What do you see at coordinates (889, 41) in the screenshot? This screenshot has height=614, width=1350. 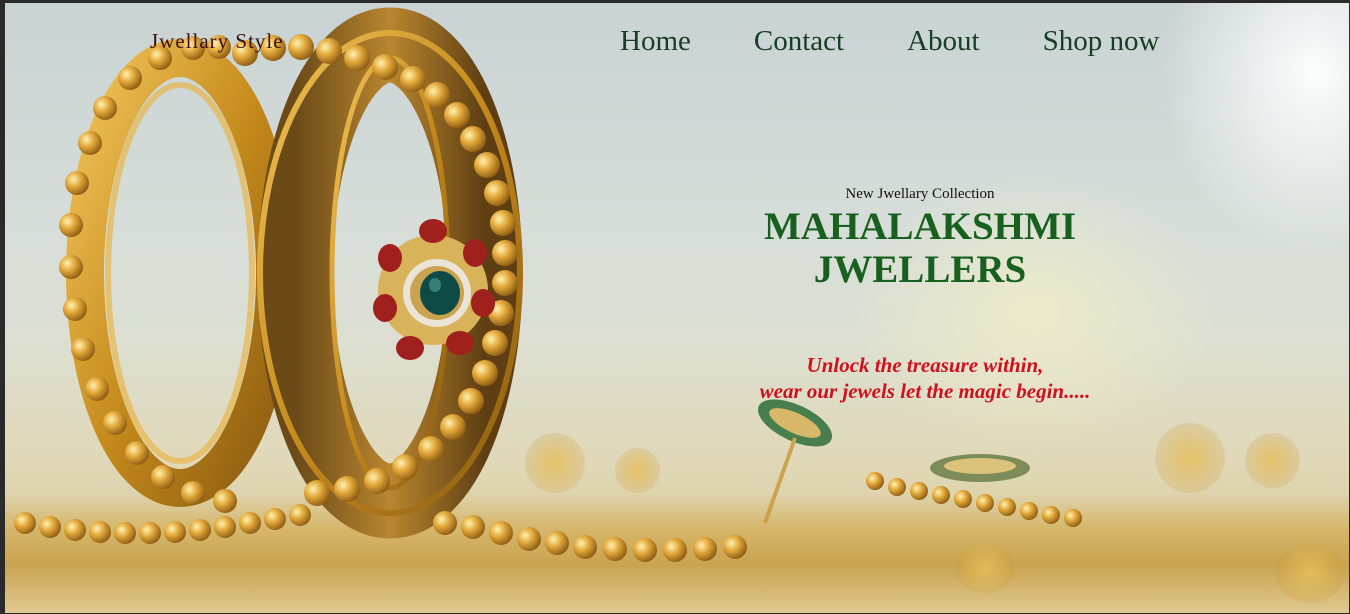 I see `main-nav: Home Contact About Shop now` at bounding box center [889, 41].